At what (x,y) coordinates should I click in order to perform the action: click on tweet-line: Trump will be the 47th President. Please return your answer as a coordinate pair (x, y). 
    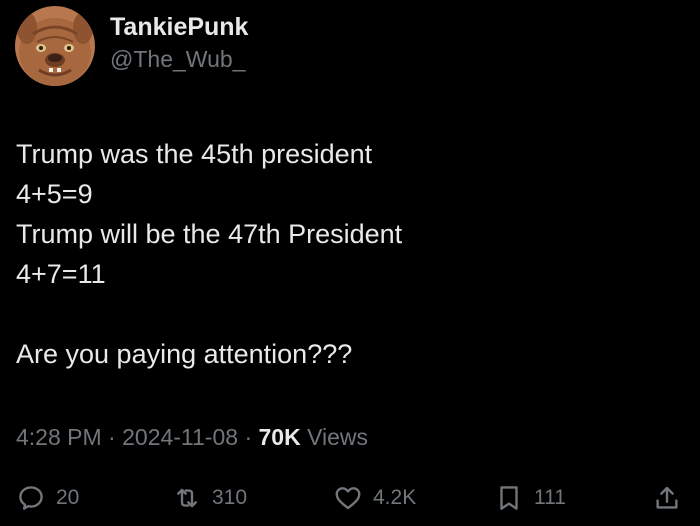
    Looking at the image, I should click on (209, 234).